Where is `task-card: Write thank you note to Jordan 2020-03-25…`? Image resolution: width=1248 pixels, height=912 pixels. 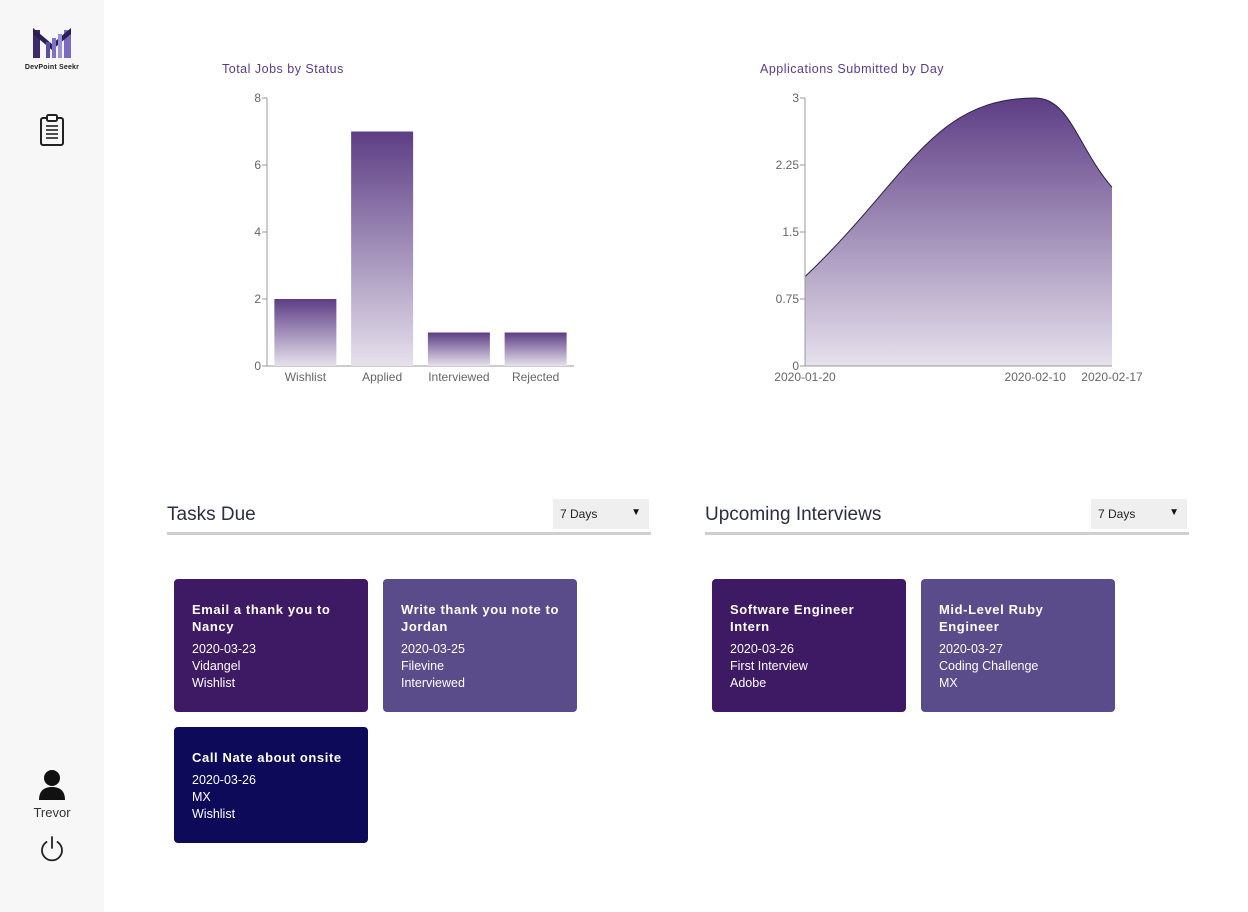 task-card: Write thank you note to Jordan 2020-03-25… is located at coordinates (480, 645).